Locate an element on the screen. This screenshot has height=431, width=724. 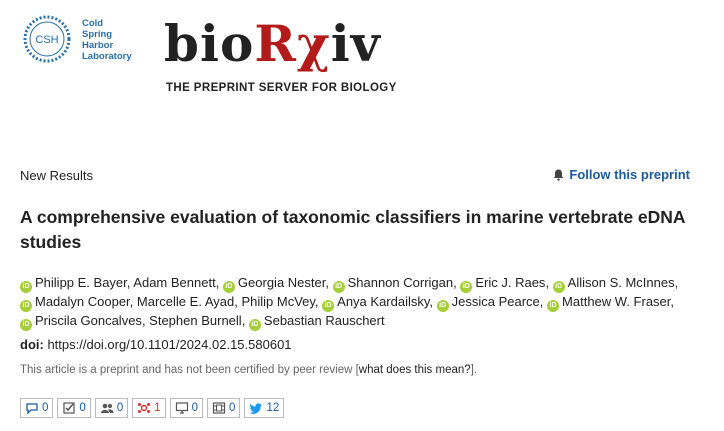
author-name: Priscila Goncalves is located at coordinates (88, 320).